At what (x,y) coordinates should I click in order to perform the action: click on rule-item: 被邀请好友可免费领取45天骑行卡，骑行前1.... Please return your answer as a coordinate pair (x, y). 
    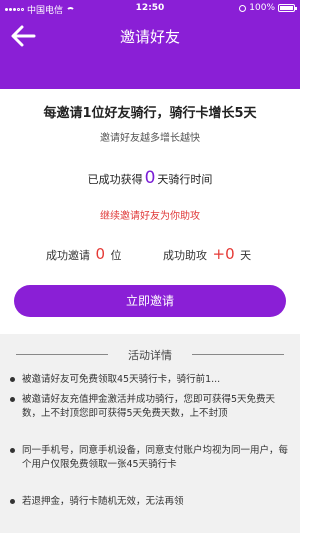
    Looking at the image, I should click on (149, 380).